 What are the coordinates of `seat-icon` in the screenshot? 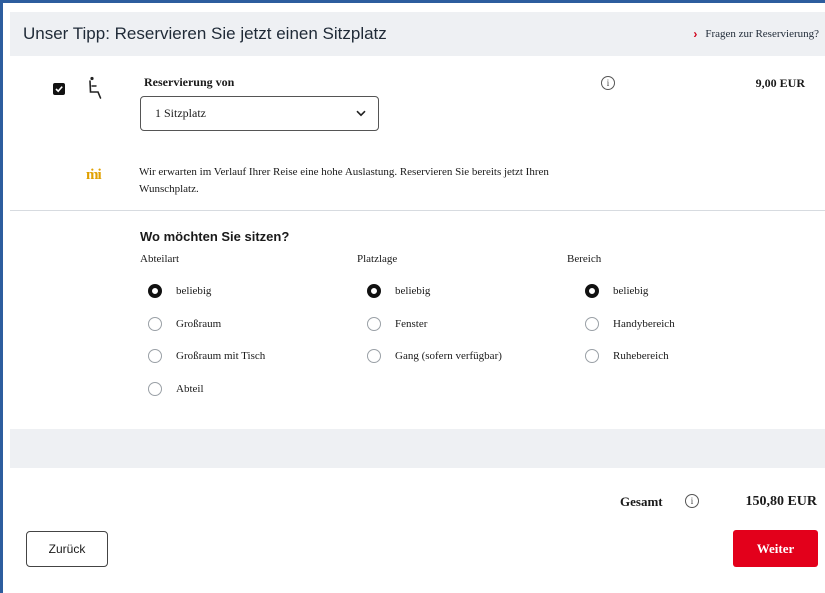 It's located at (95, 87).